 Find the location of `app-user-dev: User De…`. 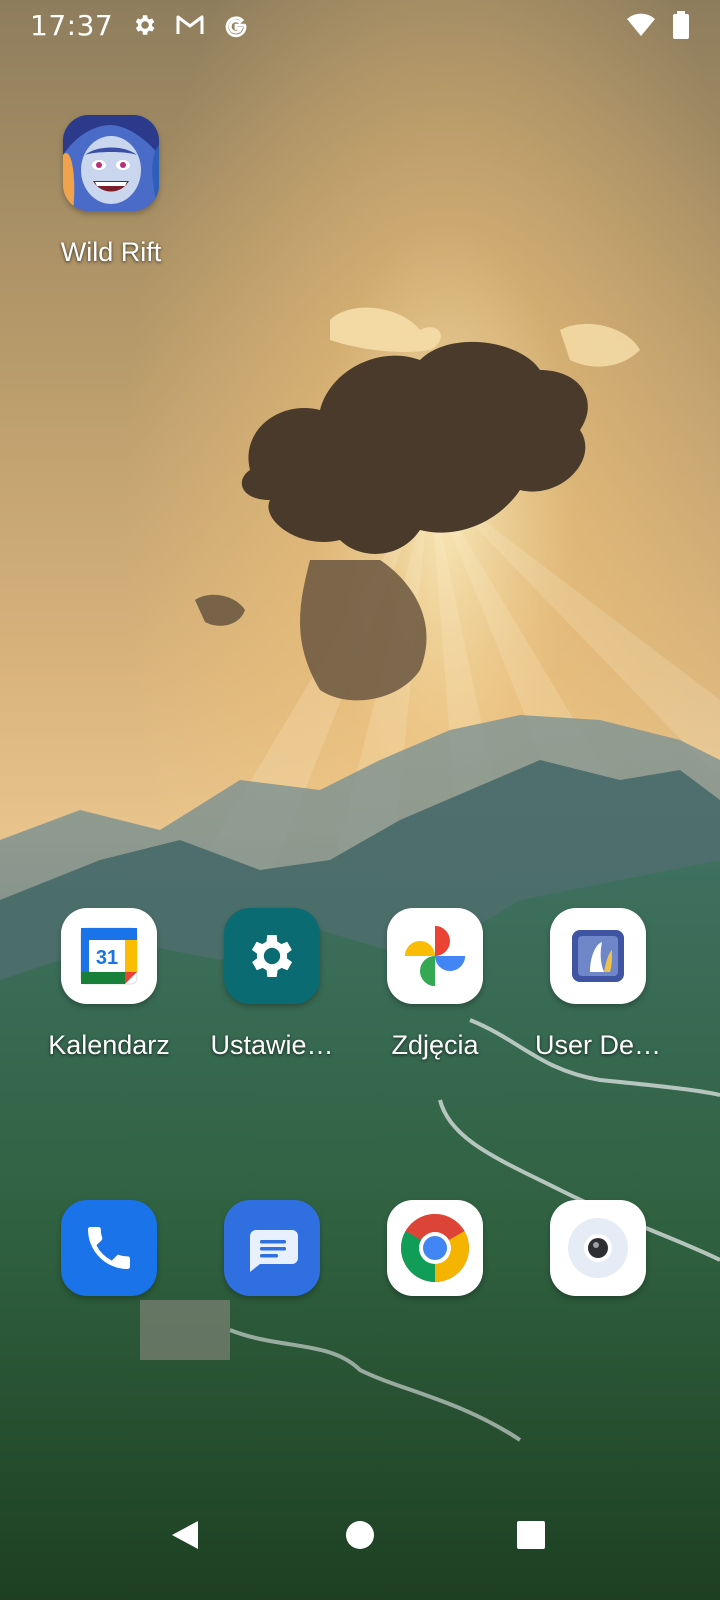

app-user-dev: User De… is located at coordinates (598, 984).